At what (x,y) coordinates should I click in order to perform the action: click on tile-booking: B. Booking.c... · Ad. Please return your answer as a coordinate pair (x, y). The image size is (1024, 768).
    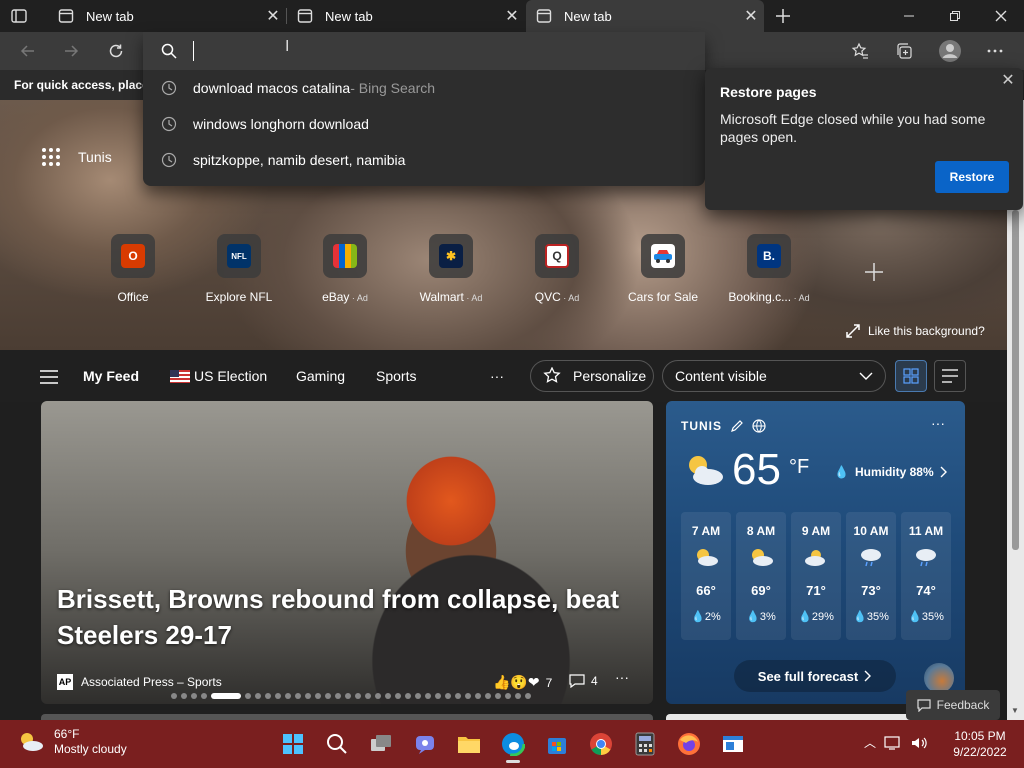
    Looking at the image, I should click on (769, 269).